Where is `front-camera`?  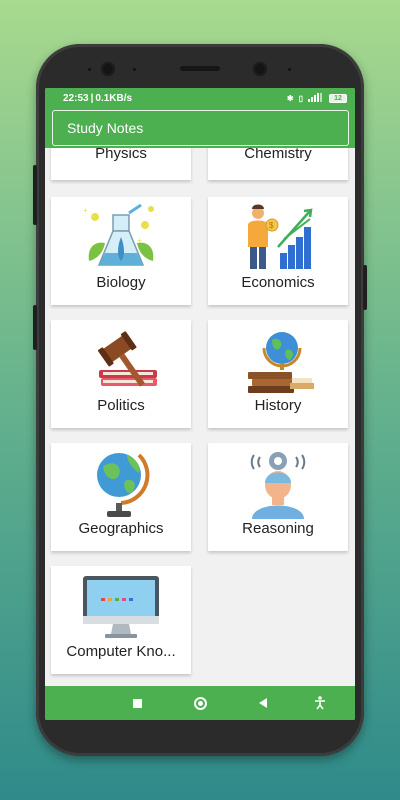 front-camera is located at coordinates (108, 69).